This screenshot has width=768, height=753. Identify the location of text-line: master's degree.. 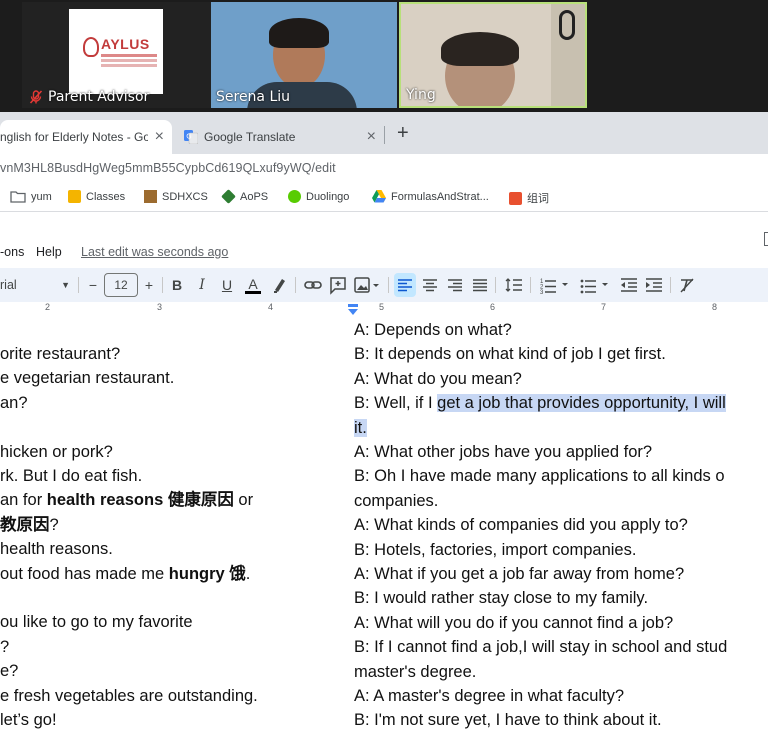
(415, 671).